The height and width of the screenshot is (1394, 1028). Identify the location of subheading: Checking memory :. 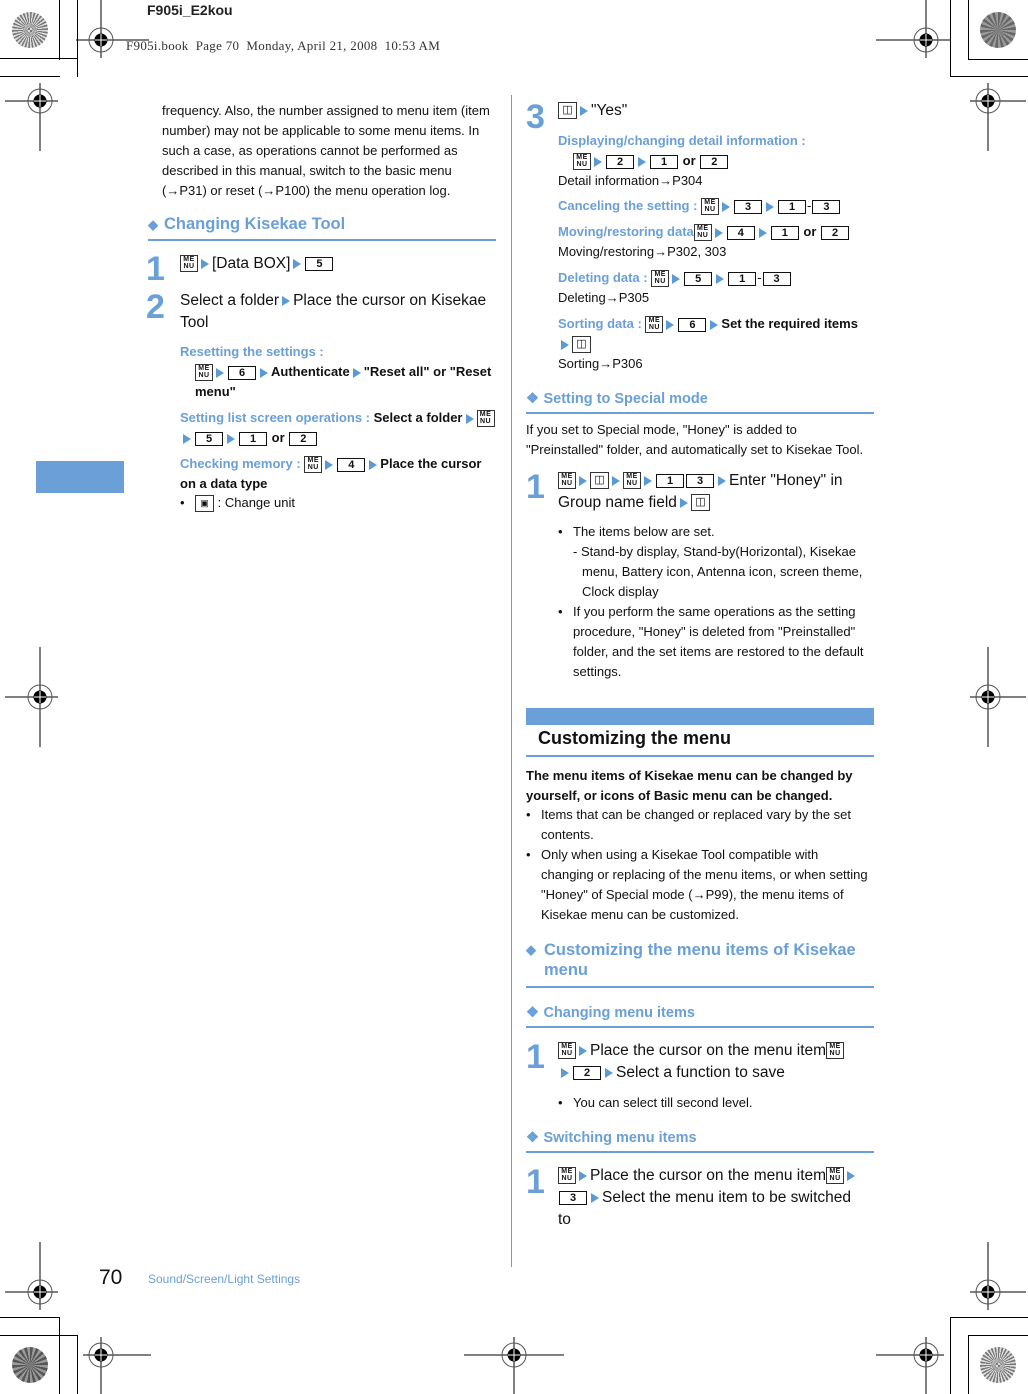
(240, 463).